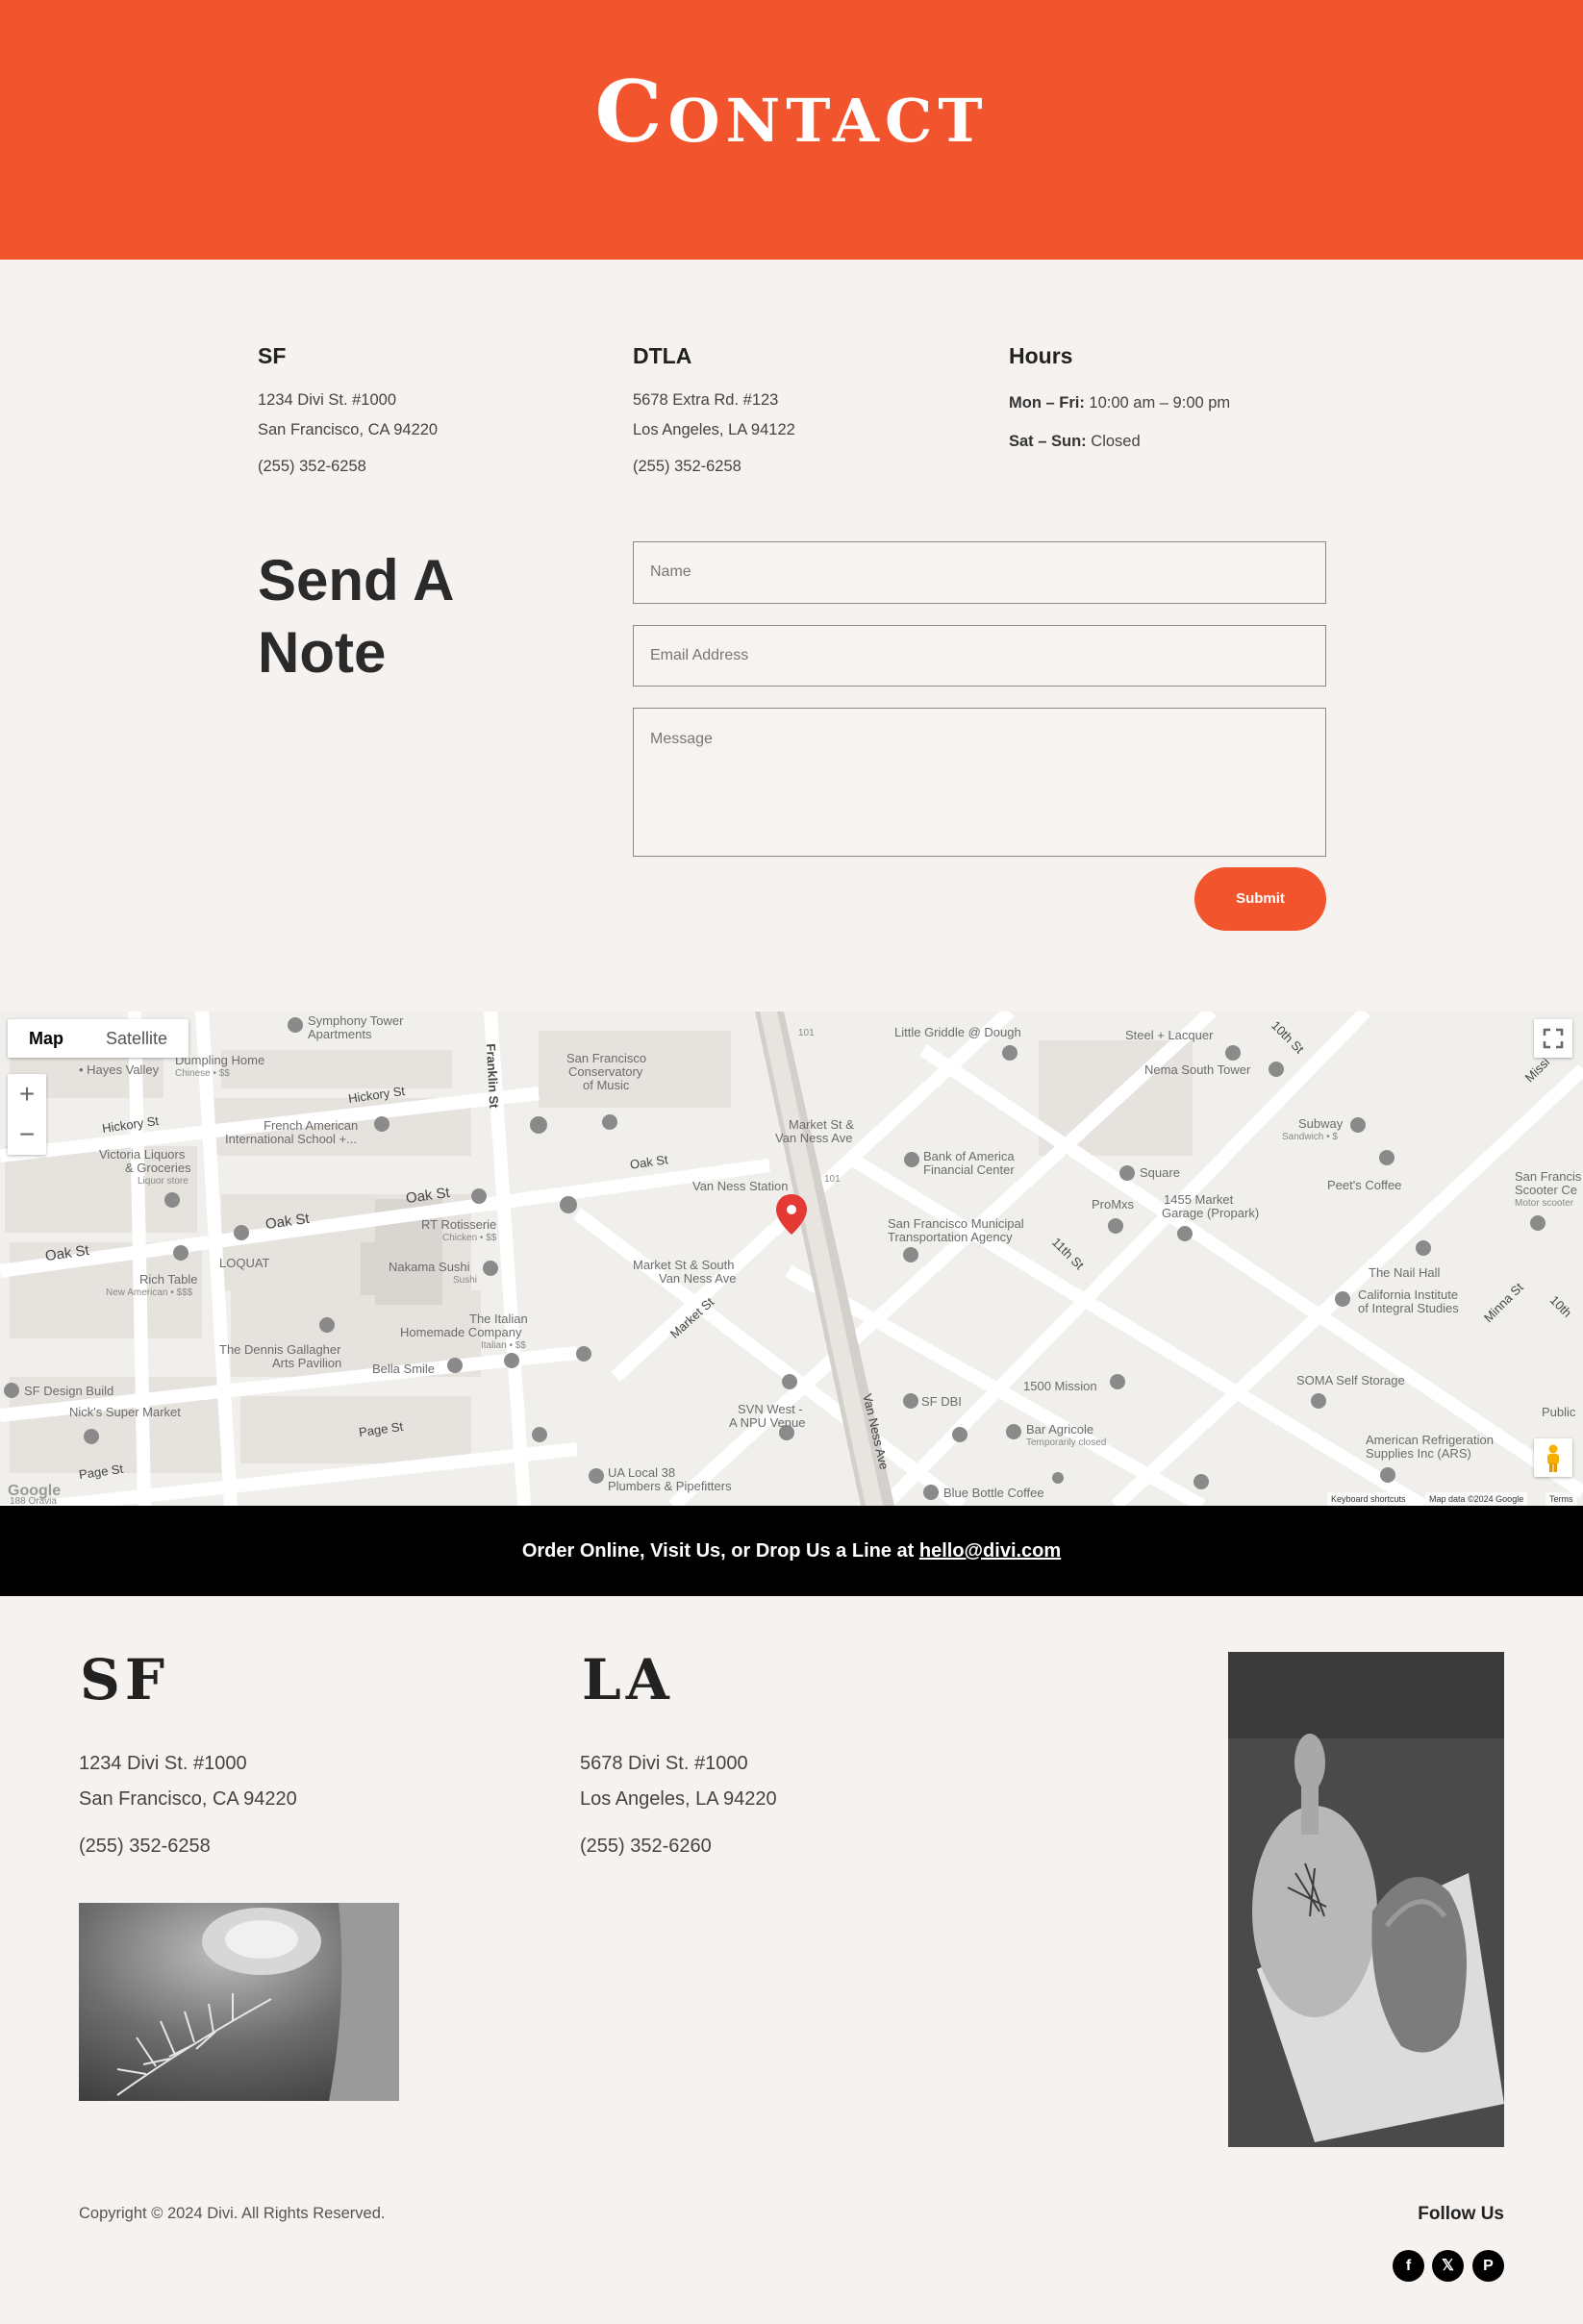 The image size is (1583, 2324). Describe the element at coordinates (1211, 1213) in the screenshot. I see `map-label: Garage (Propark)` at that location.